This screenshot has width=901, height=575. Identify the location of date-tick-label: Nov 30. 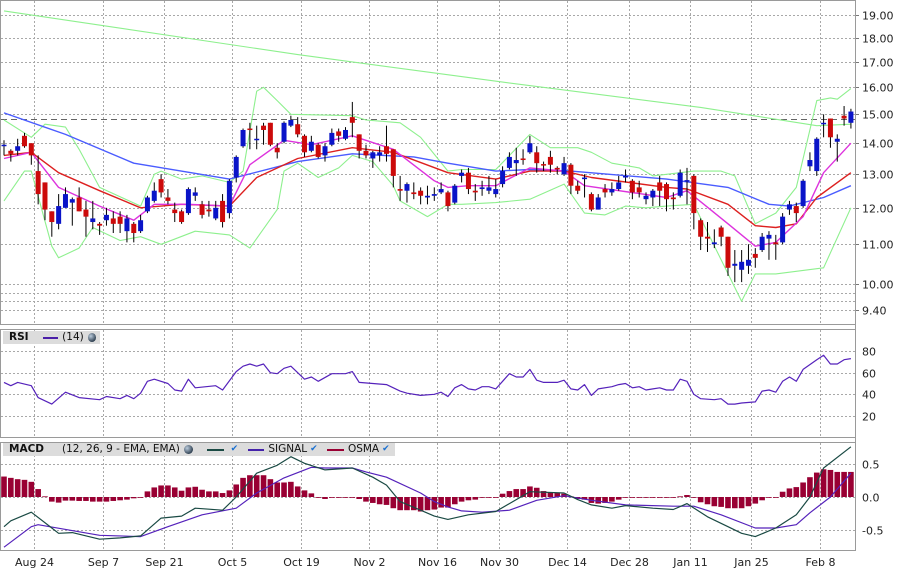
(499, 562).